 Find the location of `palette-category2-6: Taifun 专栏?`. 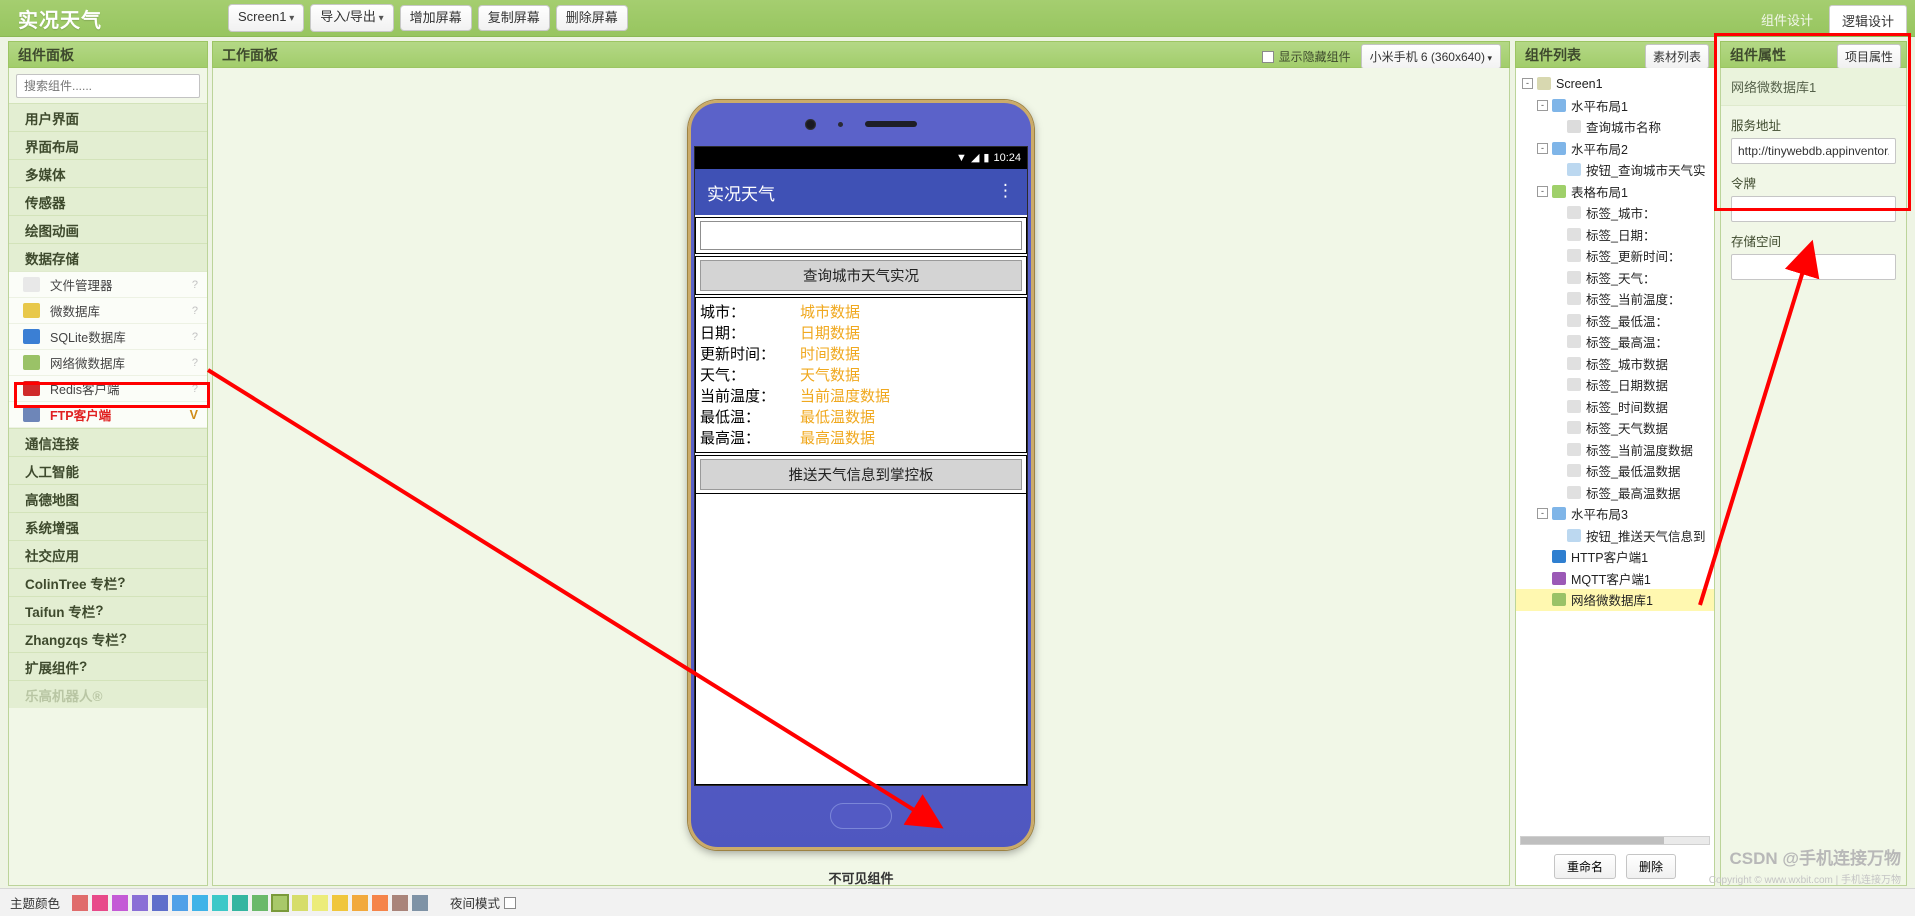

palette-category2-6: Taifun 专栏? is located at coordinates (108, 610).